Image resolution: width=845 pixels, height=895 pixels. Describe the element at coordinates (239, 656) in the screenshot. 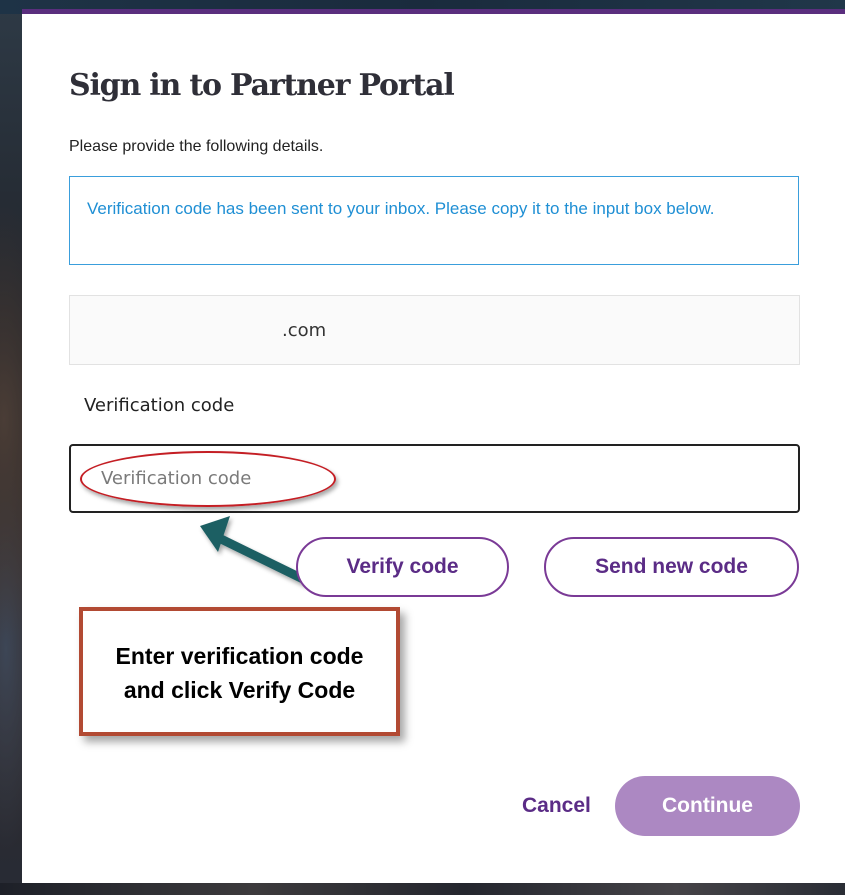

I see `callout-line-1: Enter verification code` at that location.